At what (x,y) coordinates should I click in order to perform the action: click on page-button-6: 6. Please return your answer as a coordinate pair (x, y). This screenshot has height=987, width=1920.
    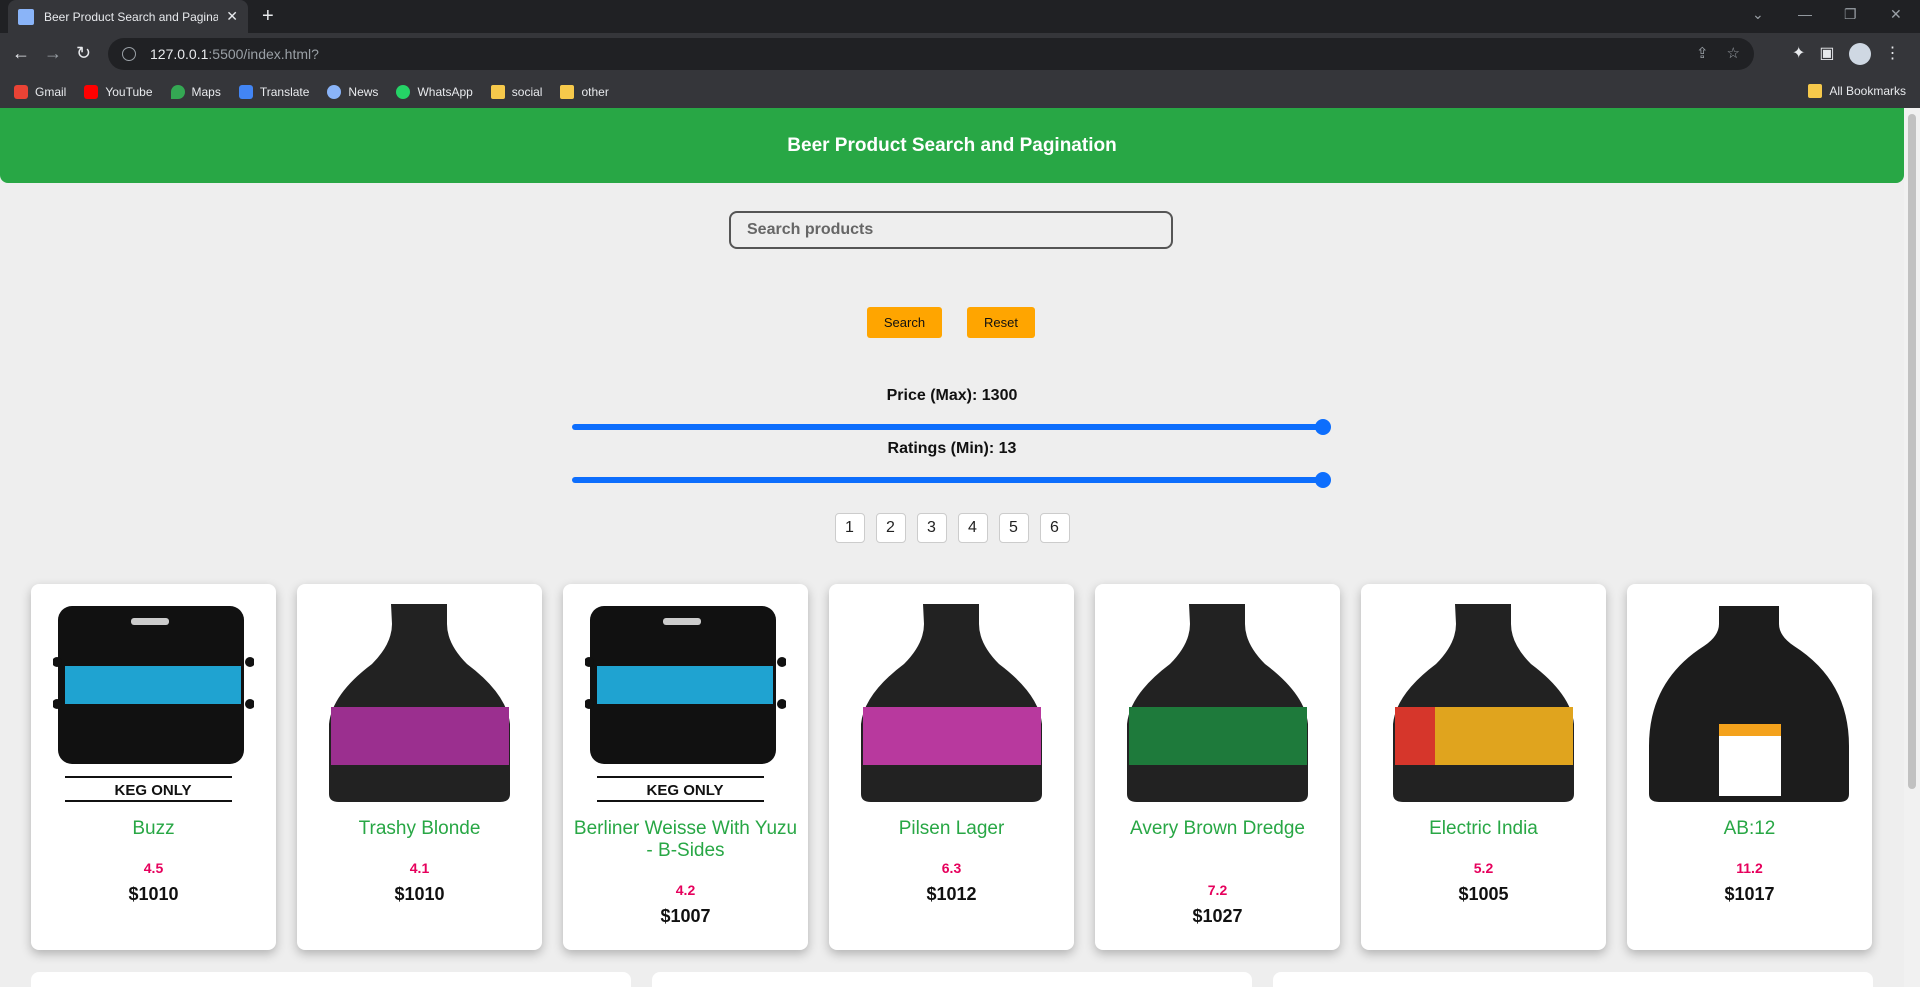
    Looking at the image, I should click on (1054, 528).